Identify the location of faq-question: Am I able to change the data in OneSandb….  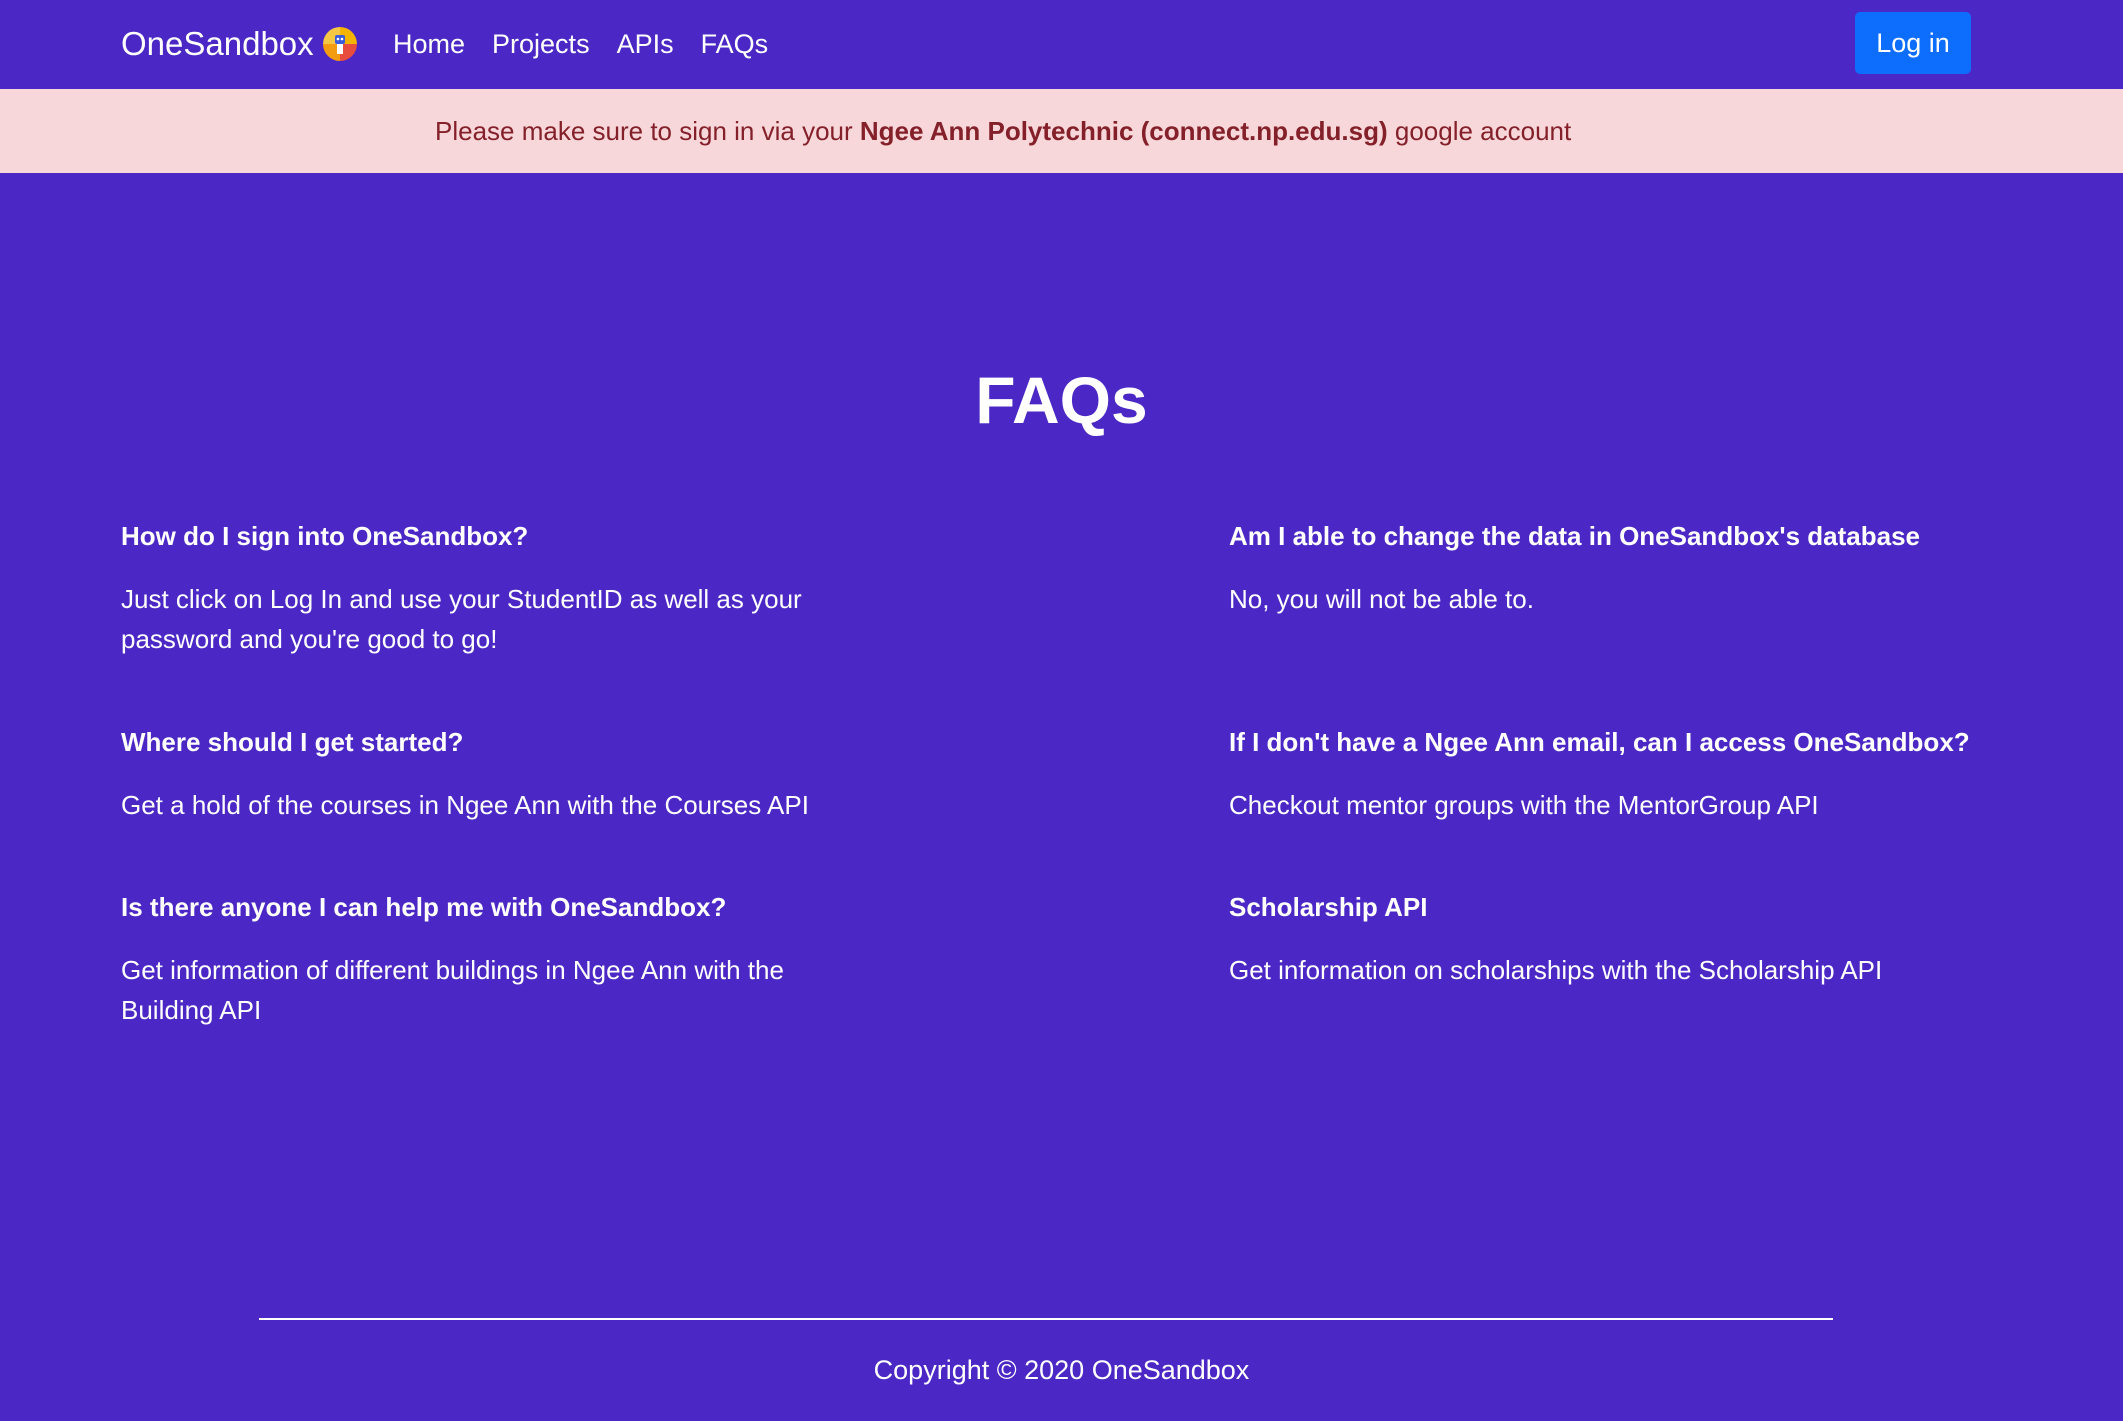
(1575, 536).